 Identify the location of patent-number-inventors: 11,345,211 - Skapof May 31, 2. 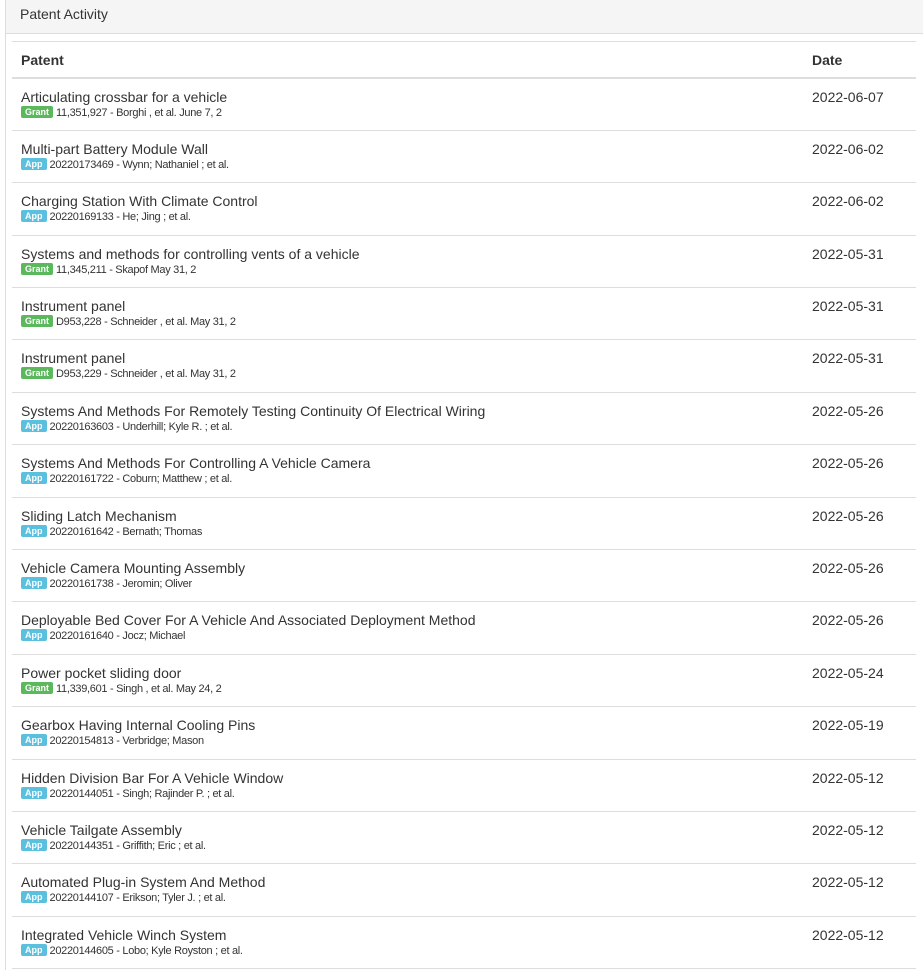
(126, 269).